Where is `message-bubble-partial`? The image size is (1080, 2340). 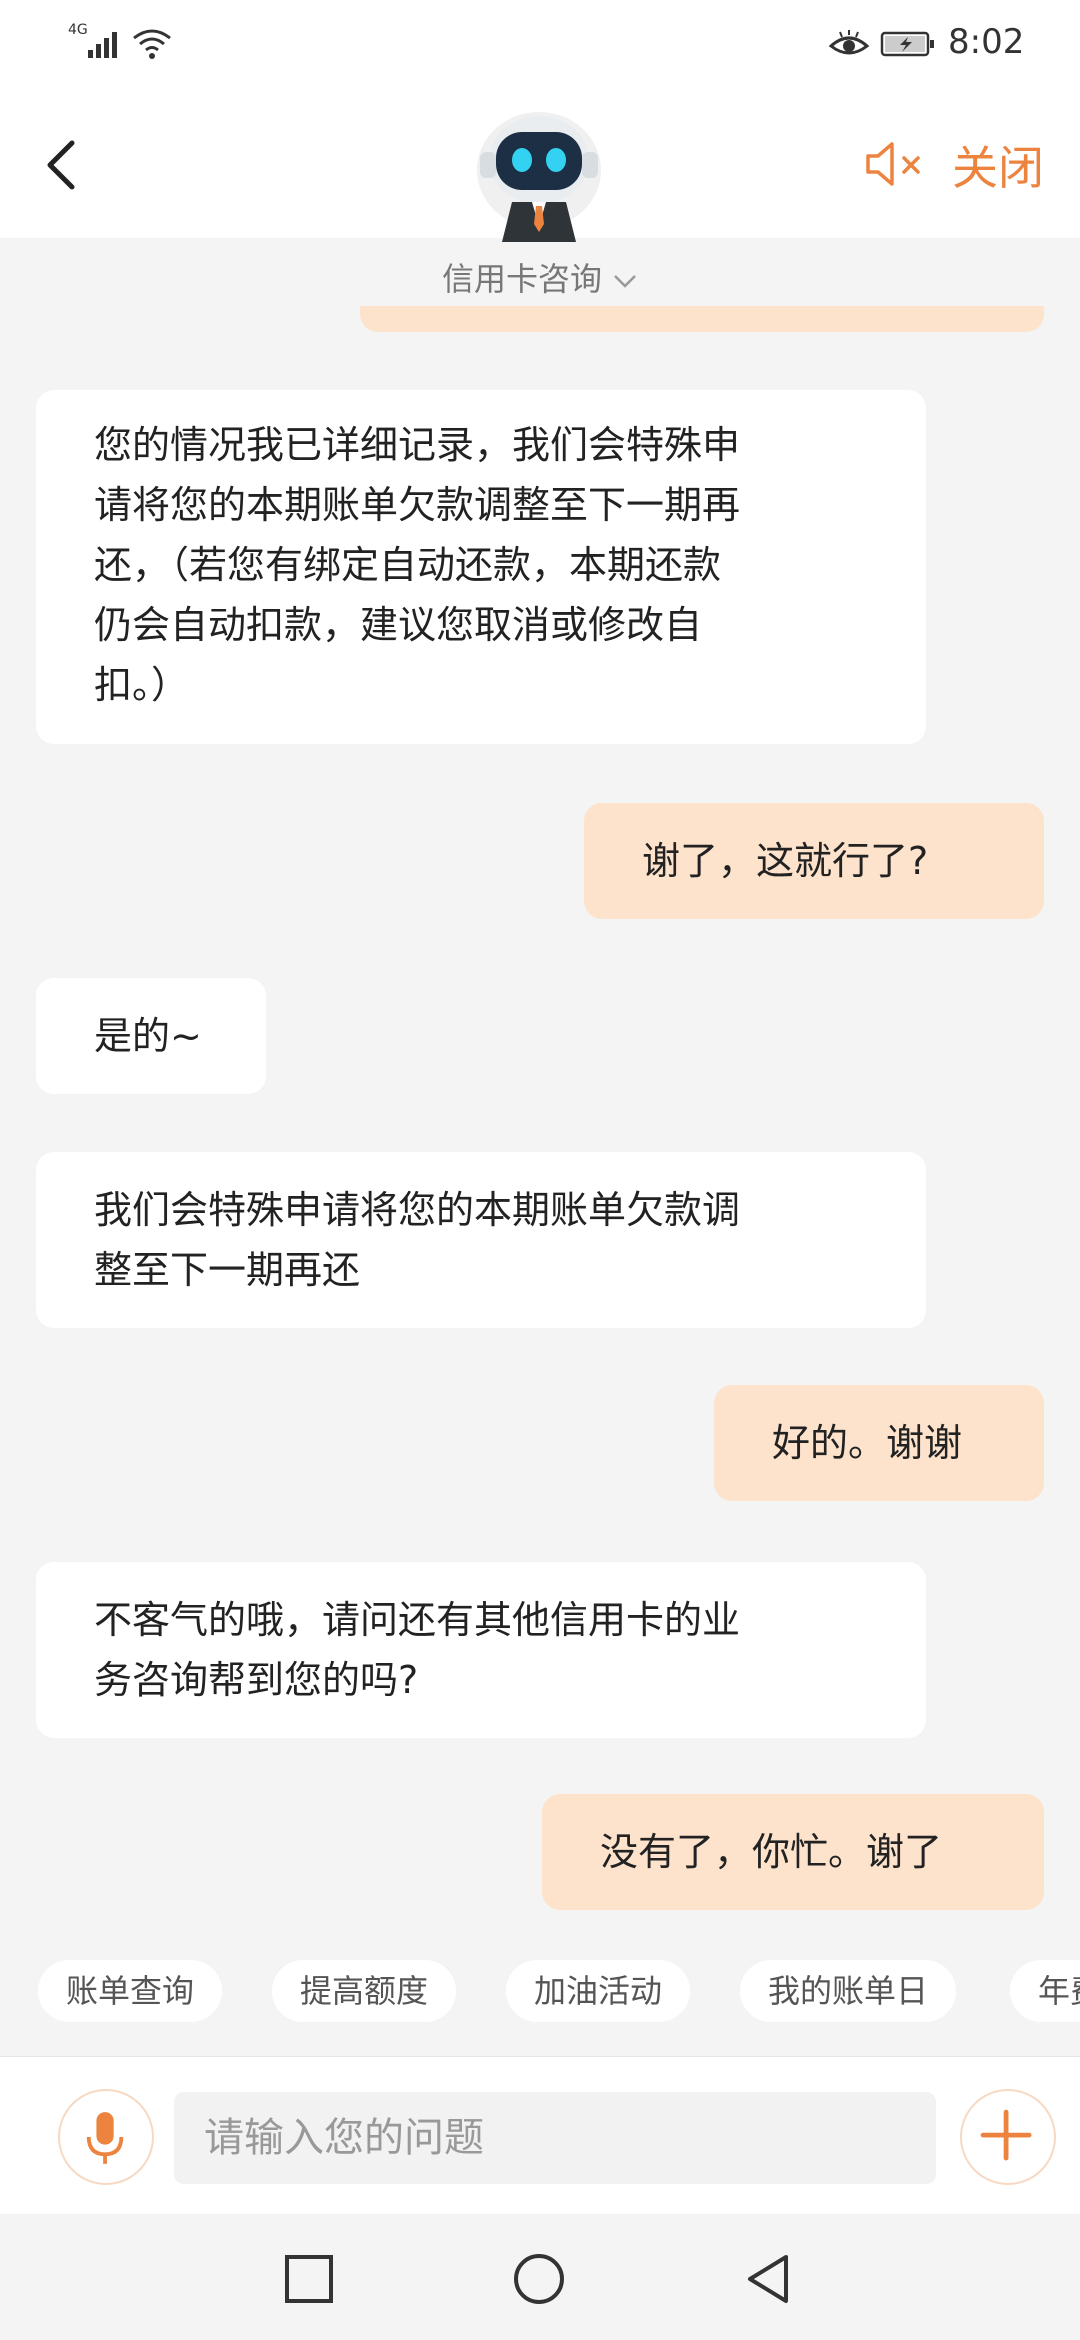
message-bubble-partial is located at coordinates (702, 319).